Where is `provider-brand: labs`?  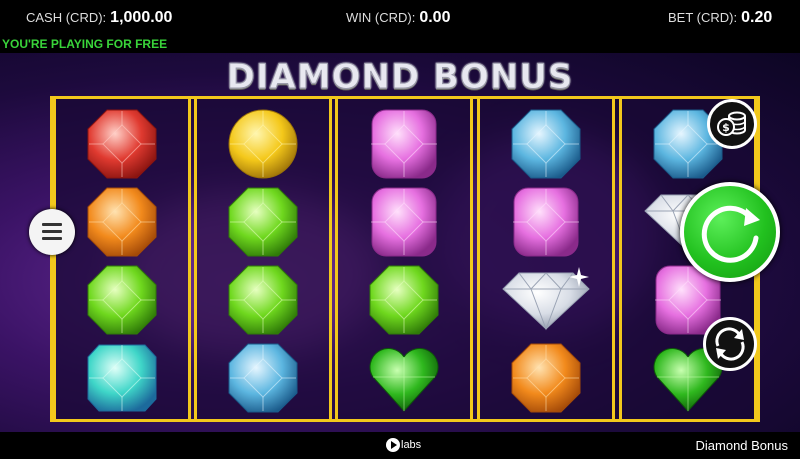 provider-brand: labs is located at coordinates (403, 445).